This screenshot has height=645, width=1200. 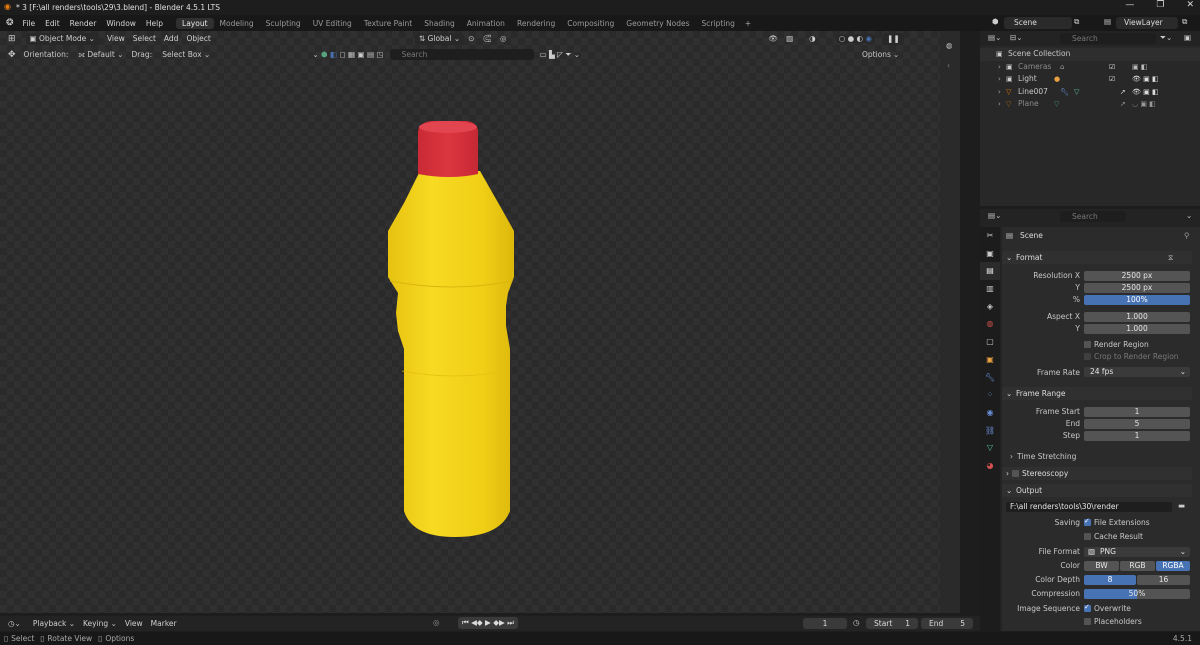 I want to click on properties-search-input: Search, so click(x=1093, y=216).